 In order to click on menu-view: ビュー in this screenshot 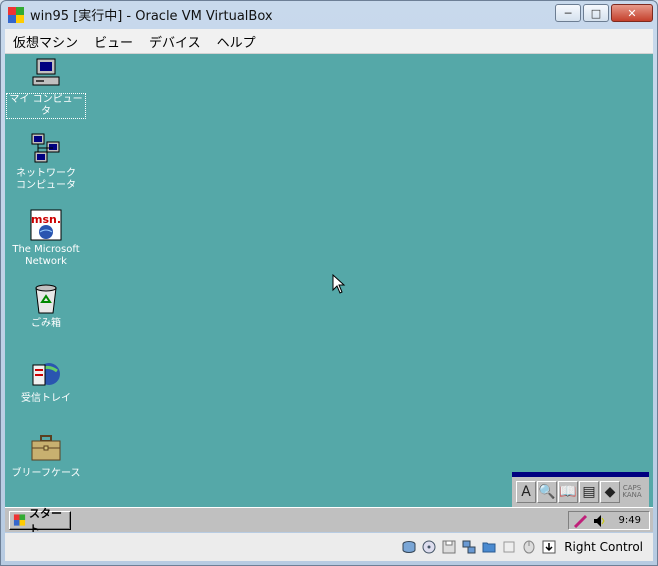, I will do `click(113, 41)`.